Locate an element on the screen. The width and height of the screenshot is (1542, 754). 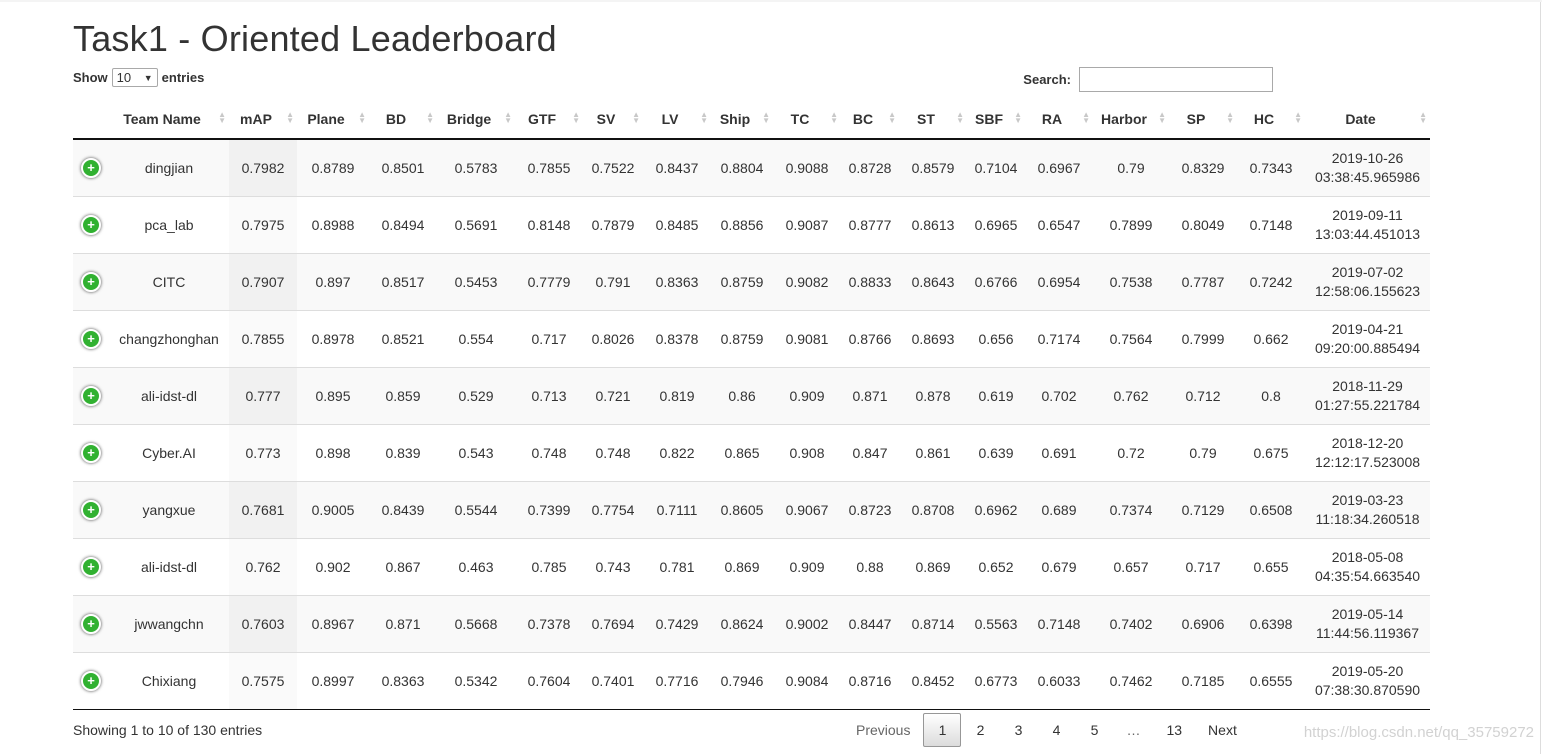
date-day: 2019-04-21 is located at coordinates (1367, 329).